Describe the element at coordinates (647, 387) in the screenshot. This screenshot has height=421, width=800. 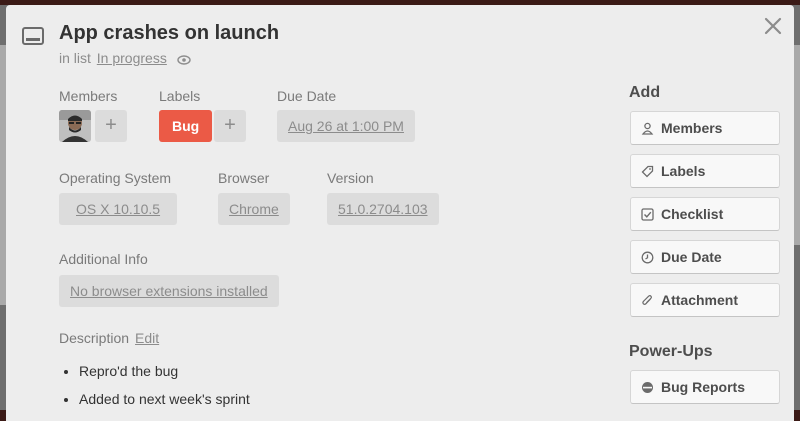
I see `bug-report-icon` at that location.